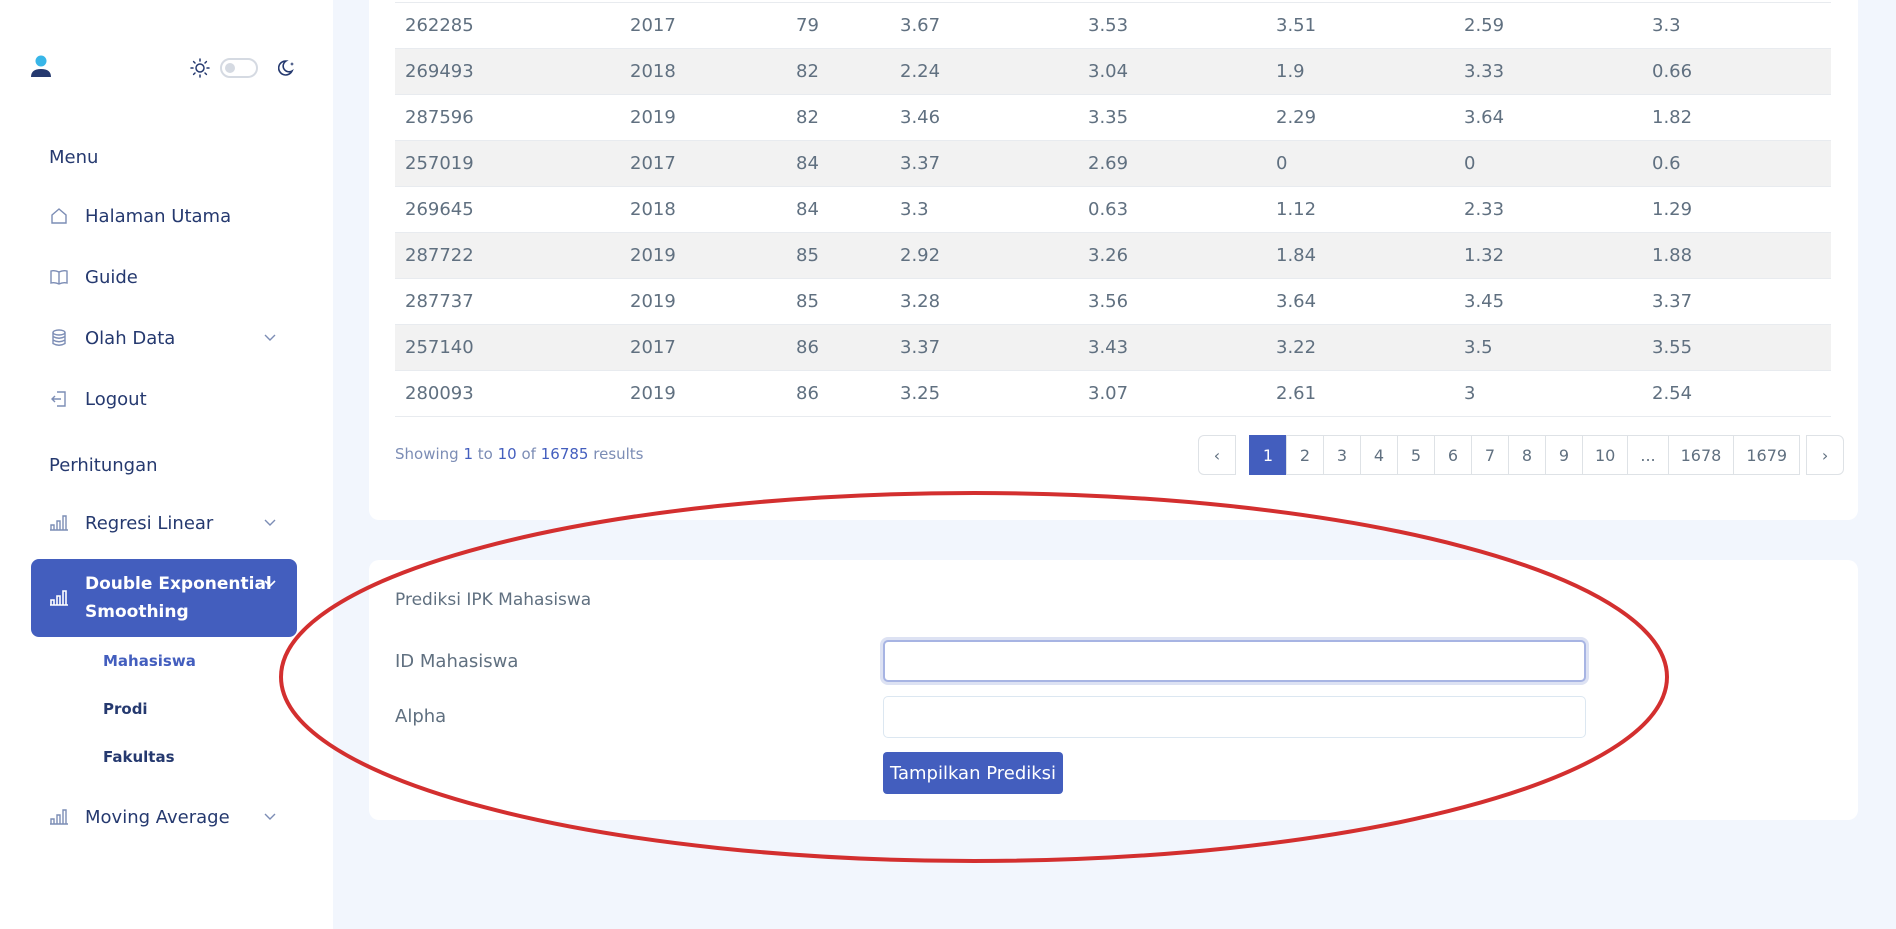 The image size is (1896, 929). What do you see at coordinates (1564, 455) in the screenshot?
I see `page-button: 9` at bounding box center [1564, 455].